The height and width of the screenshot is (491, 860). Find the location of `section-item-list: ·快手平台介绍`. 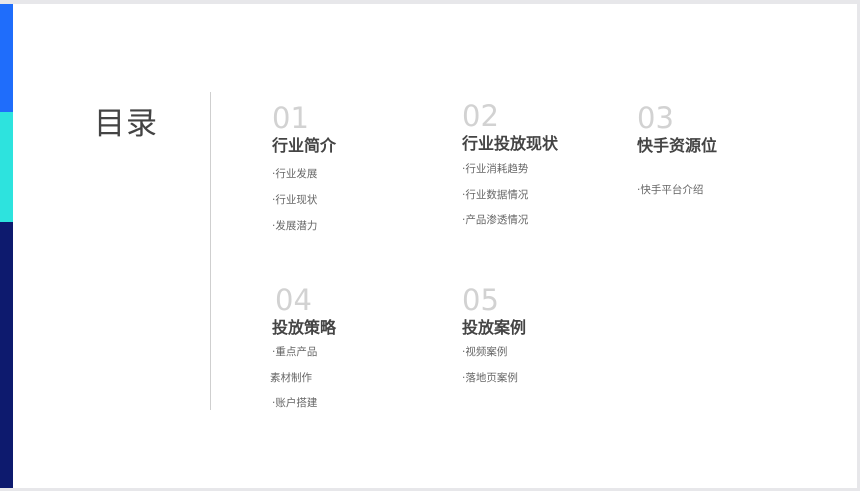

section-item-list: ·快手平台介绍 is located at coordinates (677, 190).